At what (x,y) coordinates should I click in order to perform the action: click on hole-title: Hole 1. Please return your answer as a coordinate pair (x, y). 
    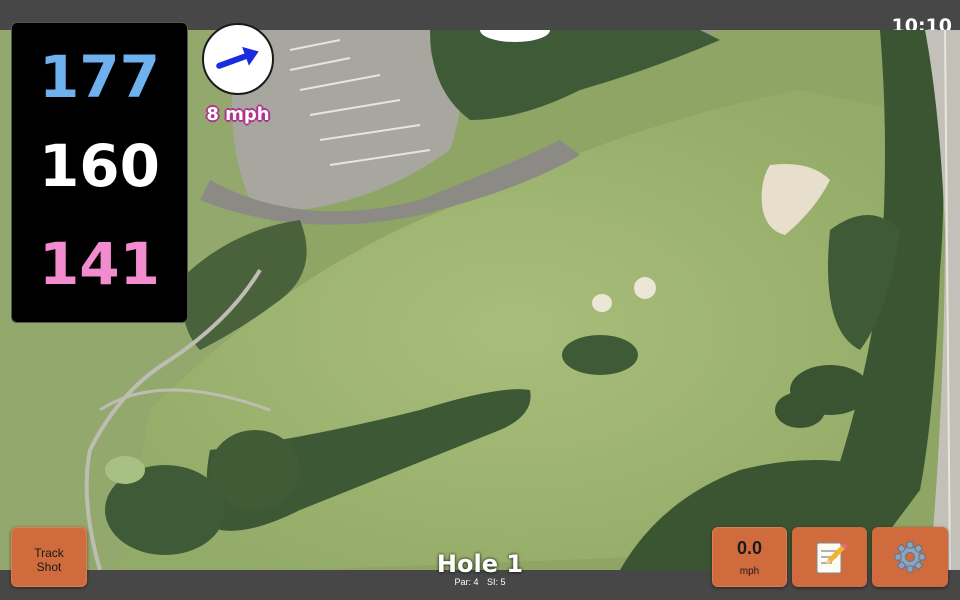
    Looking at the image, I should click on (480, 564).